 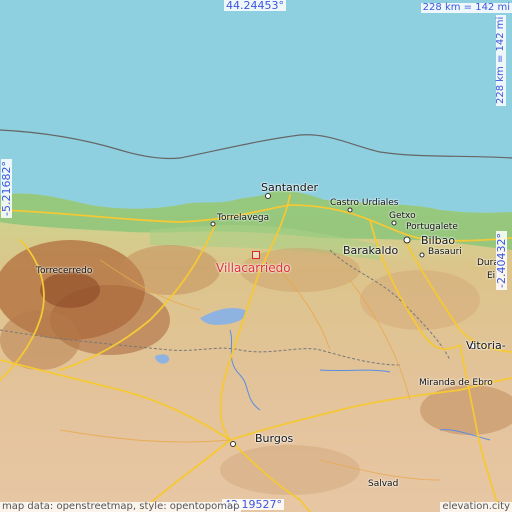 I want to click on place-label-santander: Santander, so click(x=289, y=187).